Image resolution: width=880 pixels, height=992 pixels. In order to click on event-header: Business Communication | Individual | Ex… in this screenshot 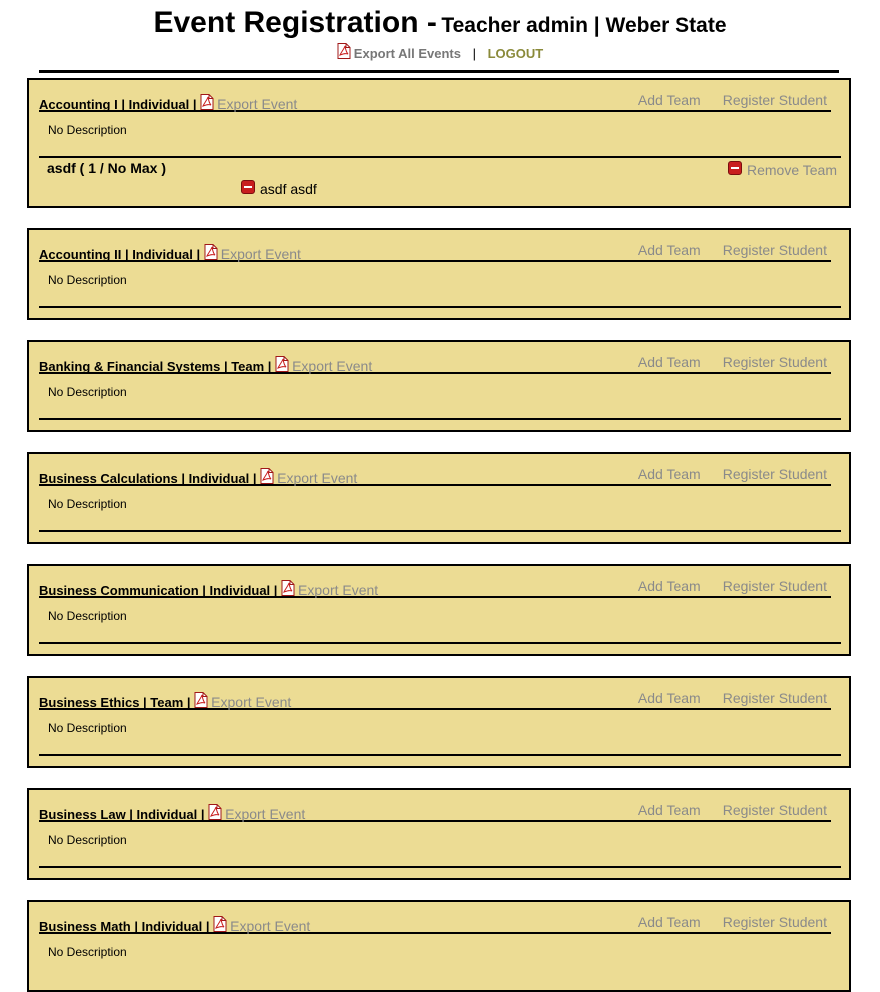, I will do `click(435, 587)`.